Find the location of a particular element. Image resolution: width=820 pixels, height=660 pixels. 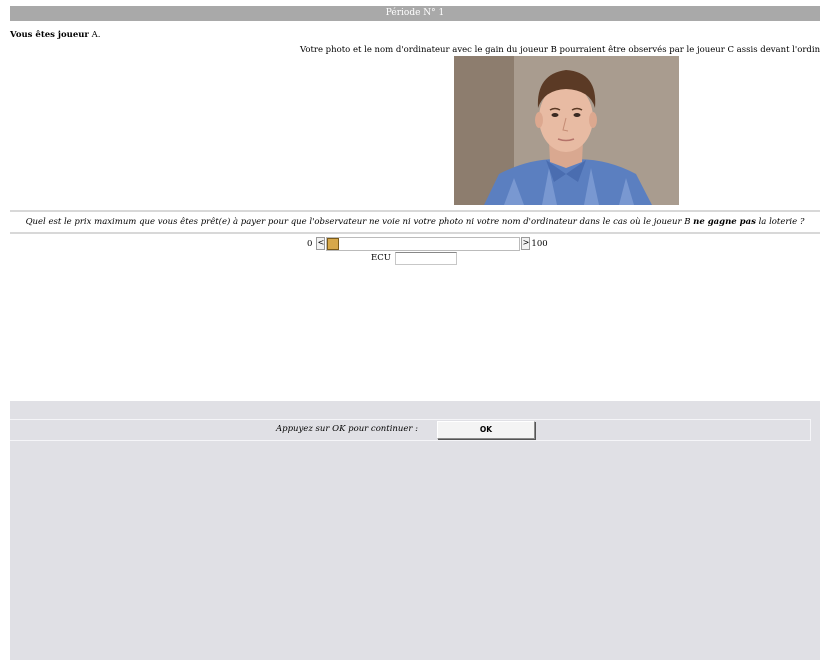

ecu-field-row: ECU is located at coordinates (414, 258).